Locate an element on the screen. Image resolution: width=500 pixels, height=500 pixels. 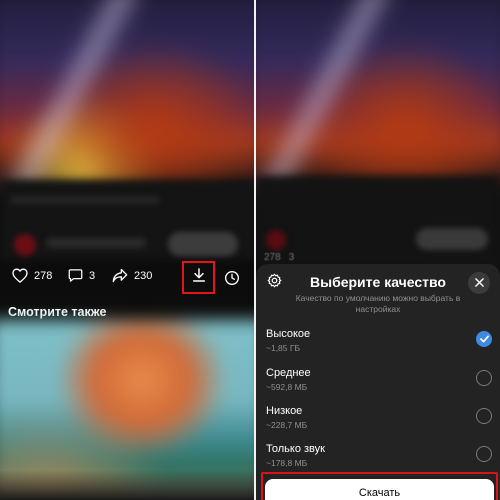
watch-later-button is located at coordinates (232, 280).